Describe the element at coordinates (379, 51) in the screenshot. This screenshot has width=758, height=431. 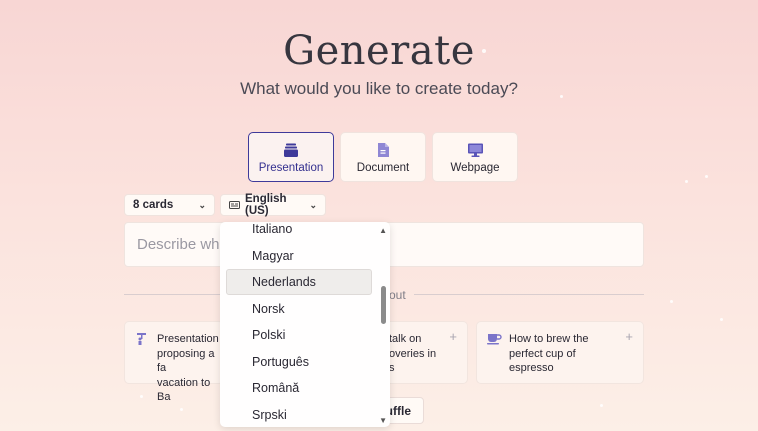
I see `page-title: Generate` at that location.